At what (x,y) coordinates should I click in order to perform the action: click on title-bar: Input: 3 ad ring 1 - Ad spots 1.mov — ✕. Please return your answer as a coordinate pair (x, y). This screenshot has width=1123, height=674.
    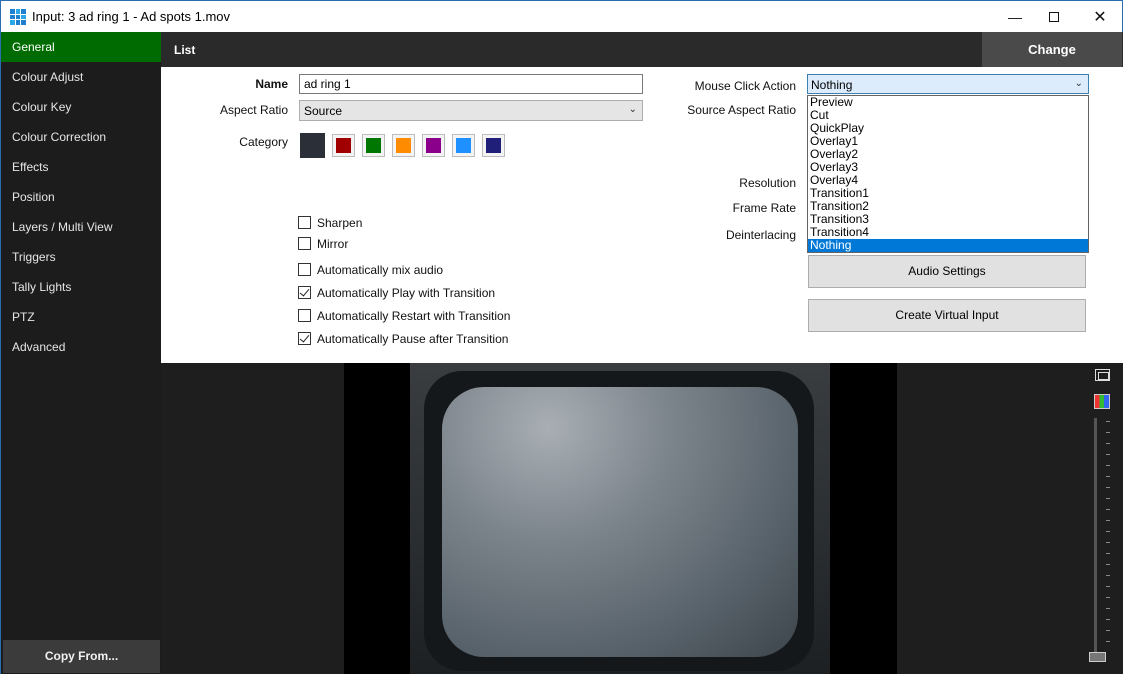
    Looking at the image, I should click on (561, 16).